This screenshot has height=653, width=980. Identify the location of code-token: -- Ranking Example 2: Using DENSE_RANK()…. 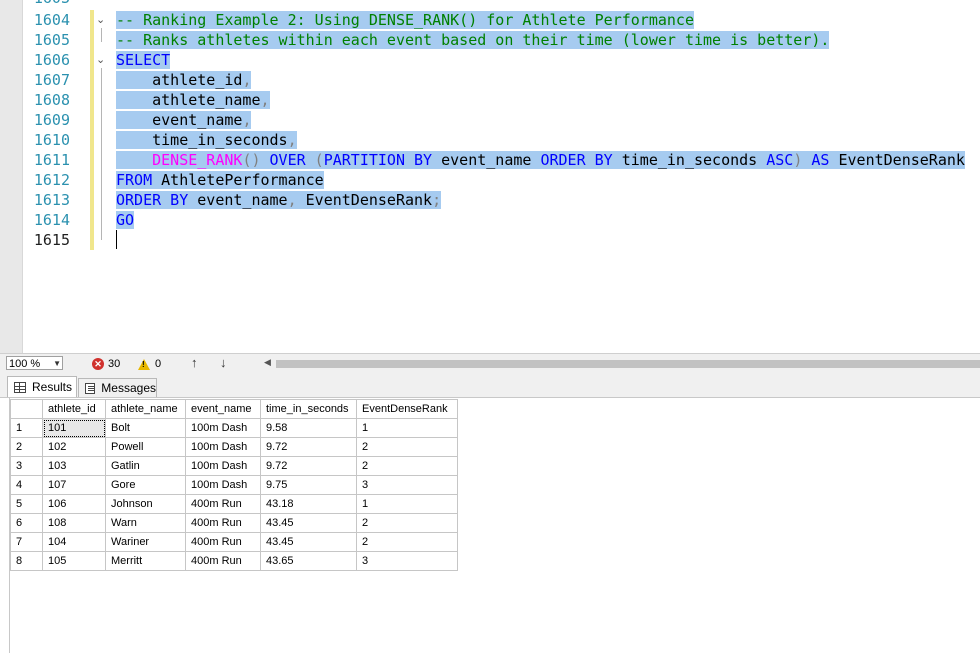
(405, 20).